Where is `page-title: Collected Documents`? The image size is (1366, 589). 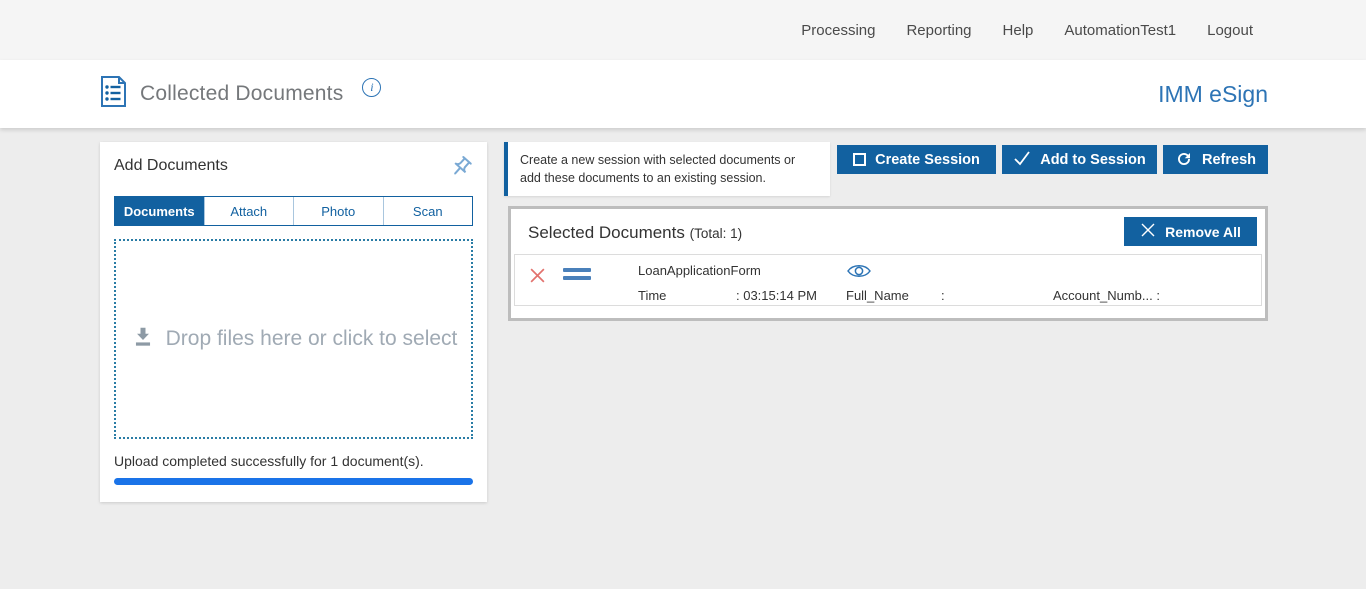 page-title: Collected Documents is located at coordinates (242, 93).